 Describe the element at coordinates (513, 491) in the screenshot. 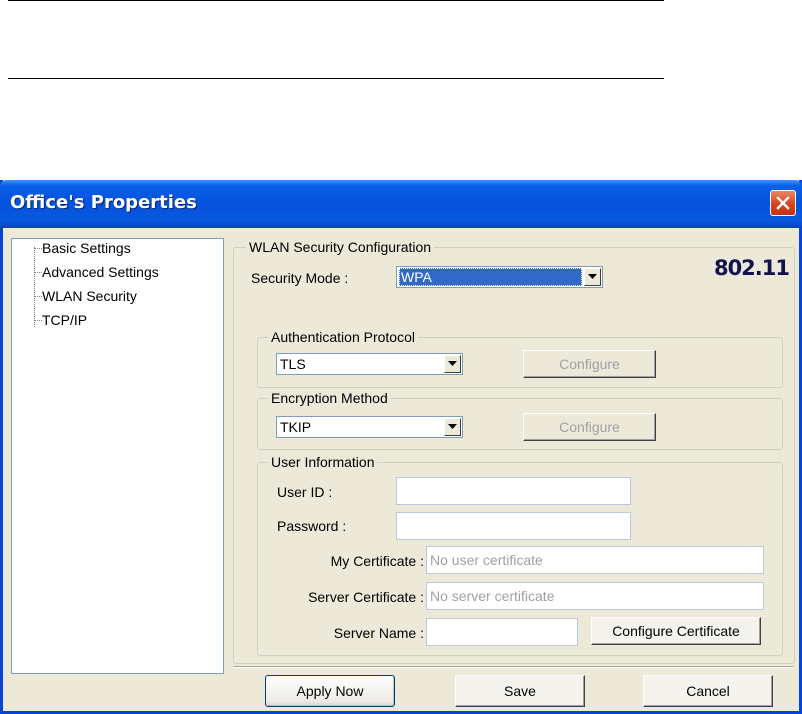

I see `user-id-field` at that location.